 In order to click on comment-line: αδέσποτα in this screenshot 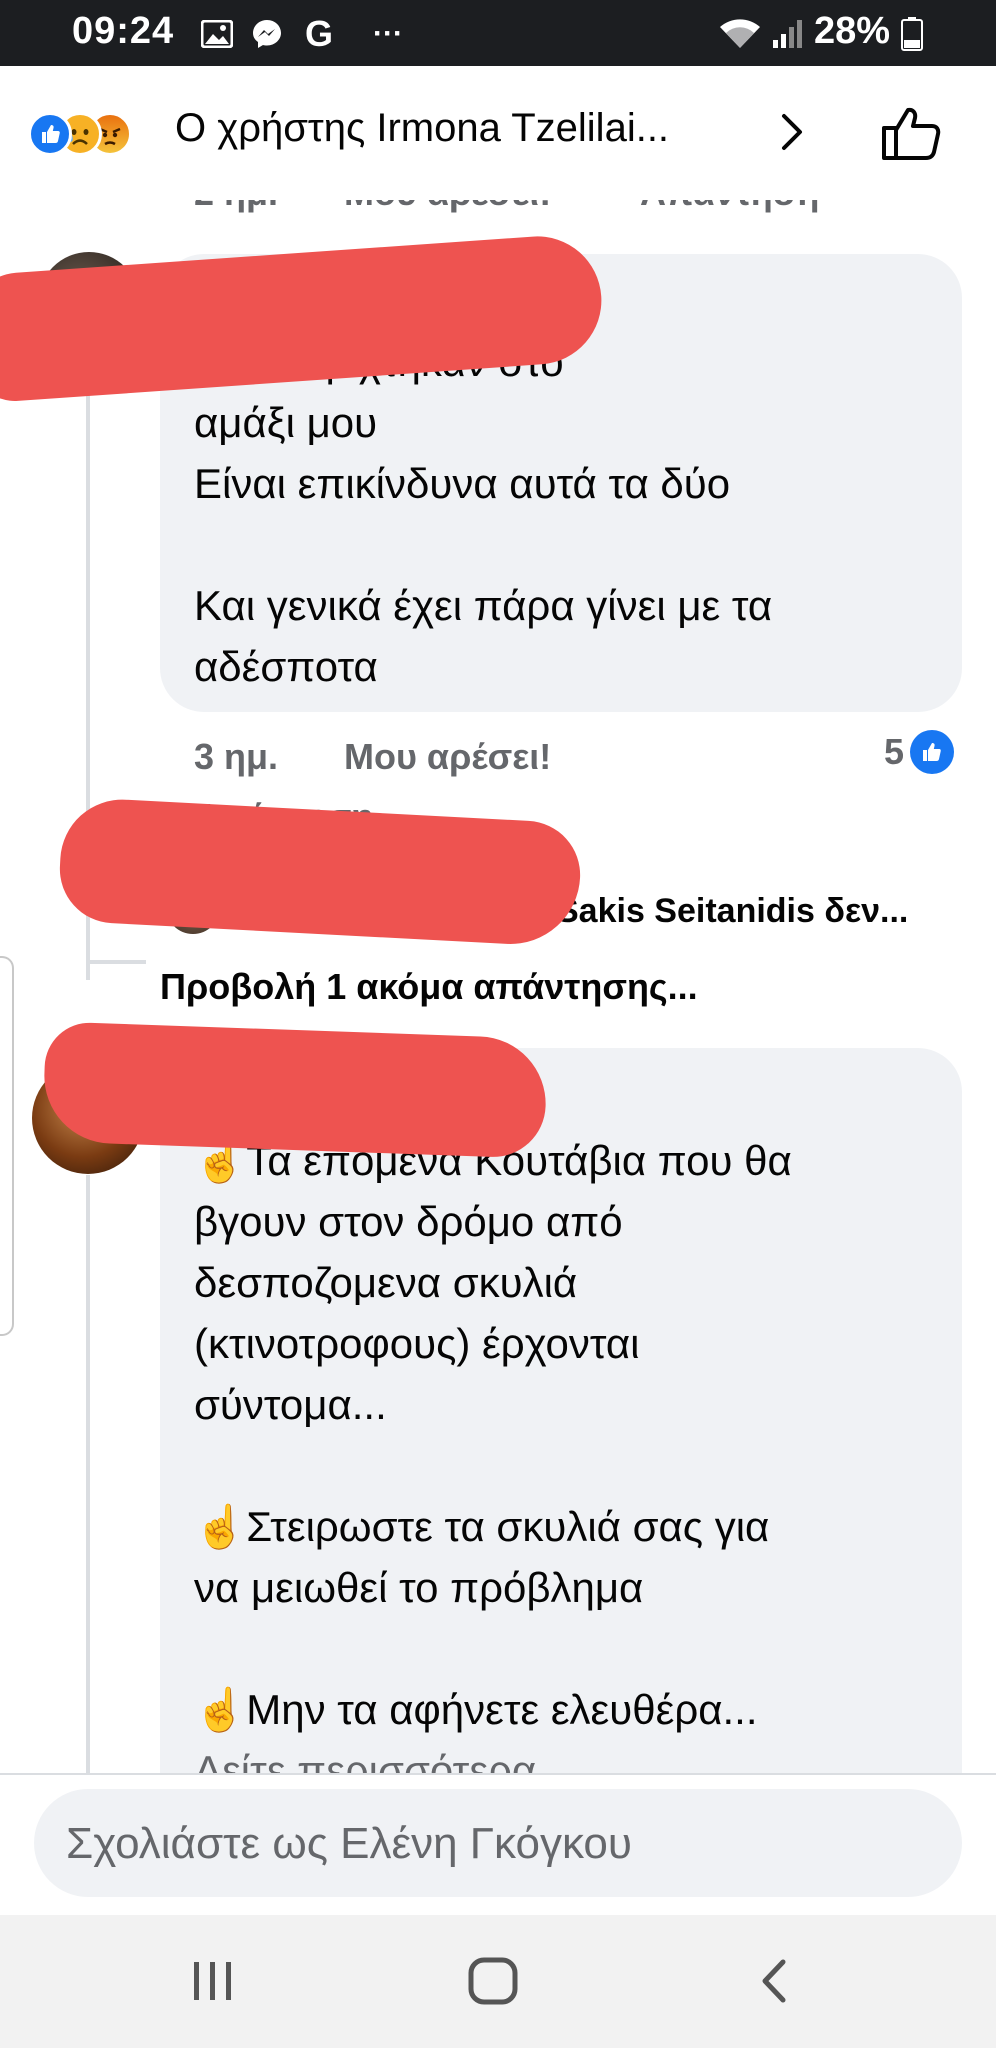, I will do `click(286, 666)`.